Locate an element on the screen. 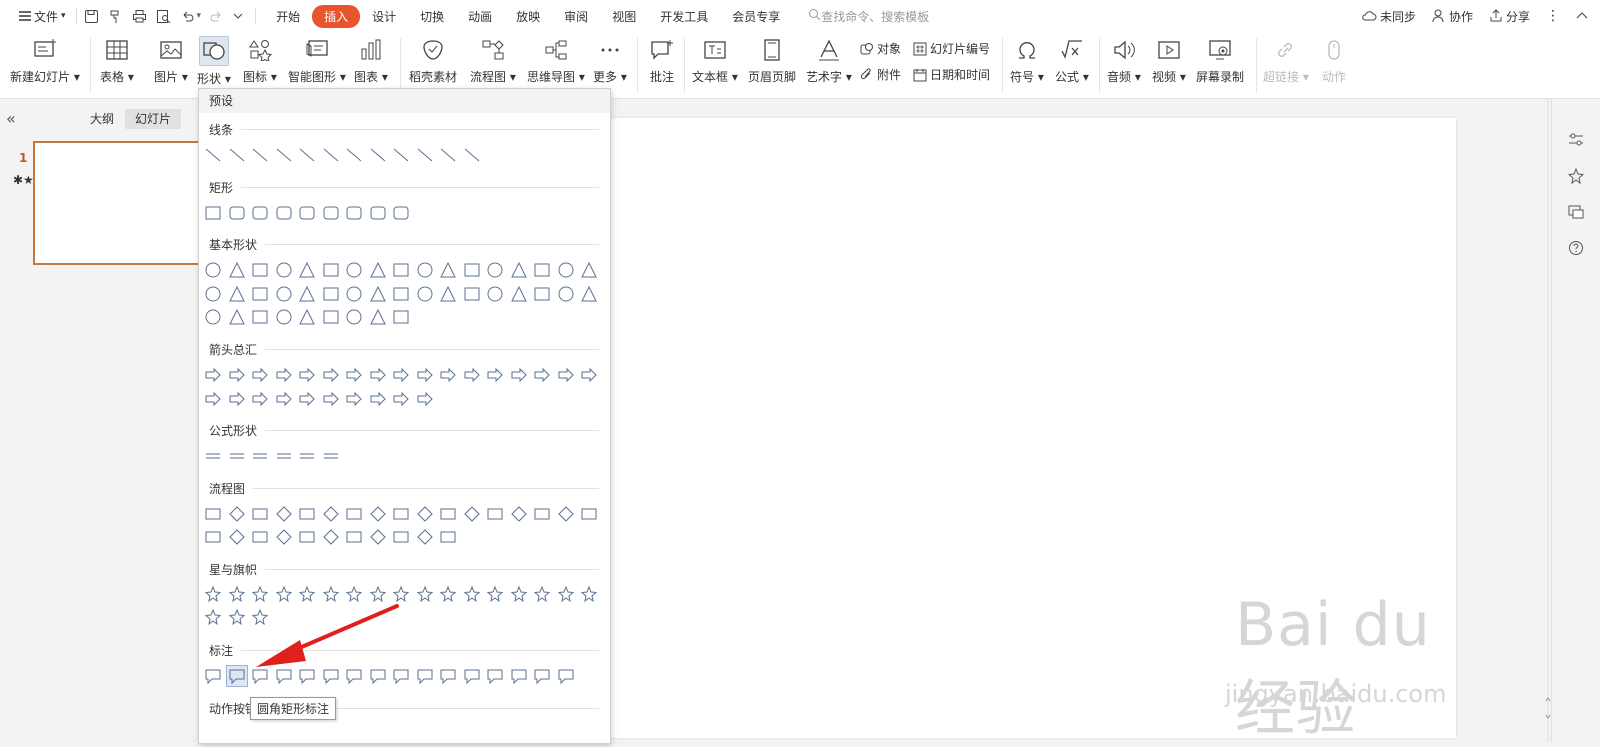 The image size is (1600, 747). datetime-button: 日期和时间 is located at coordinates (951, 74).